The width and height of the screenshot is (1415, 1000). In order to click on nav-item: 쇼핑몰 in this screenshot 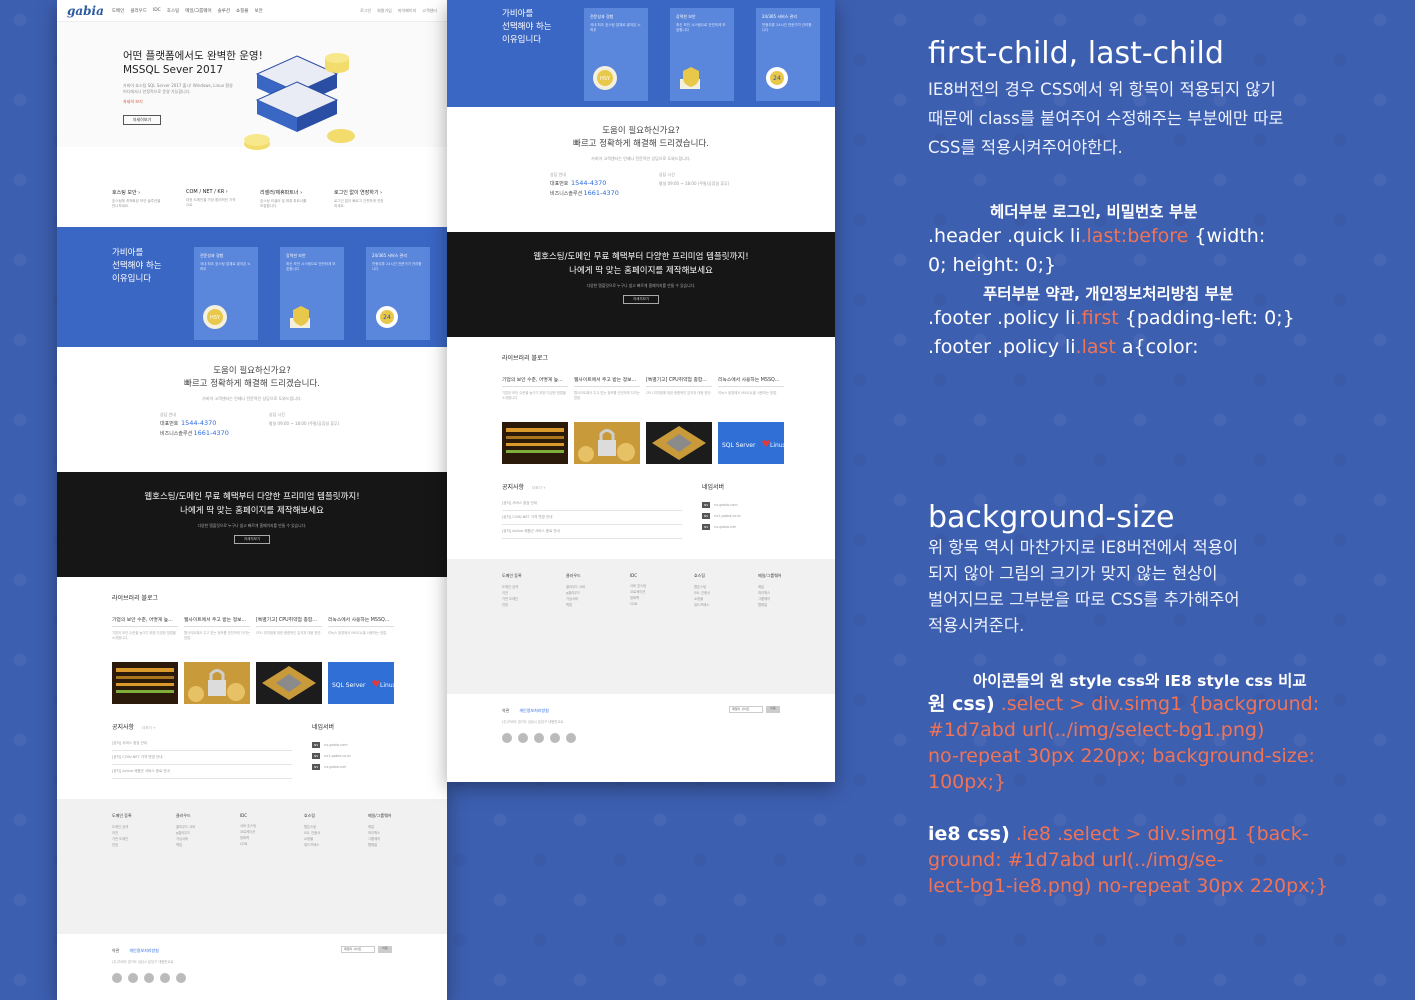, I will do `click(242, 11)`.